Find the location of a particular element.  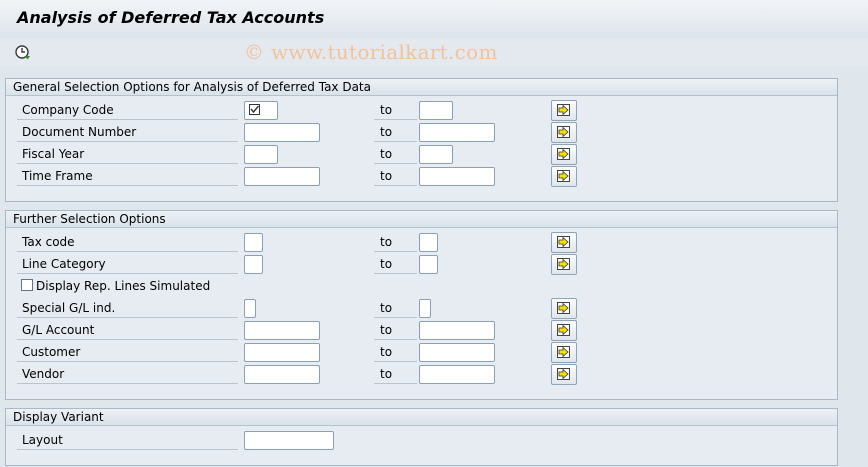

customer-multiple-selection-button is located at coordinates (564, 352).